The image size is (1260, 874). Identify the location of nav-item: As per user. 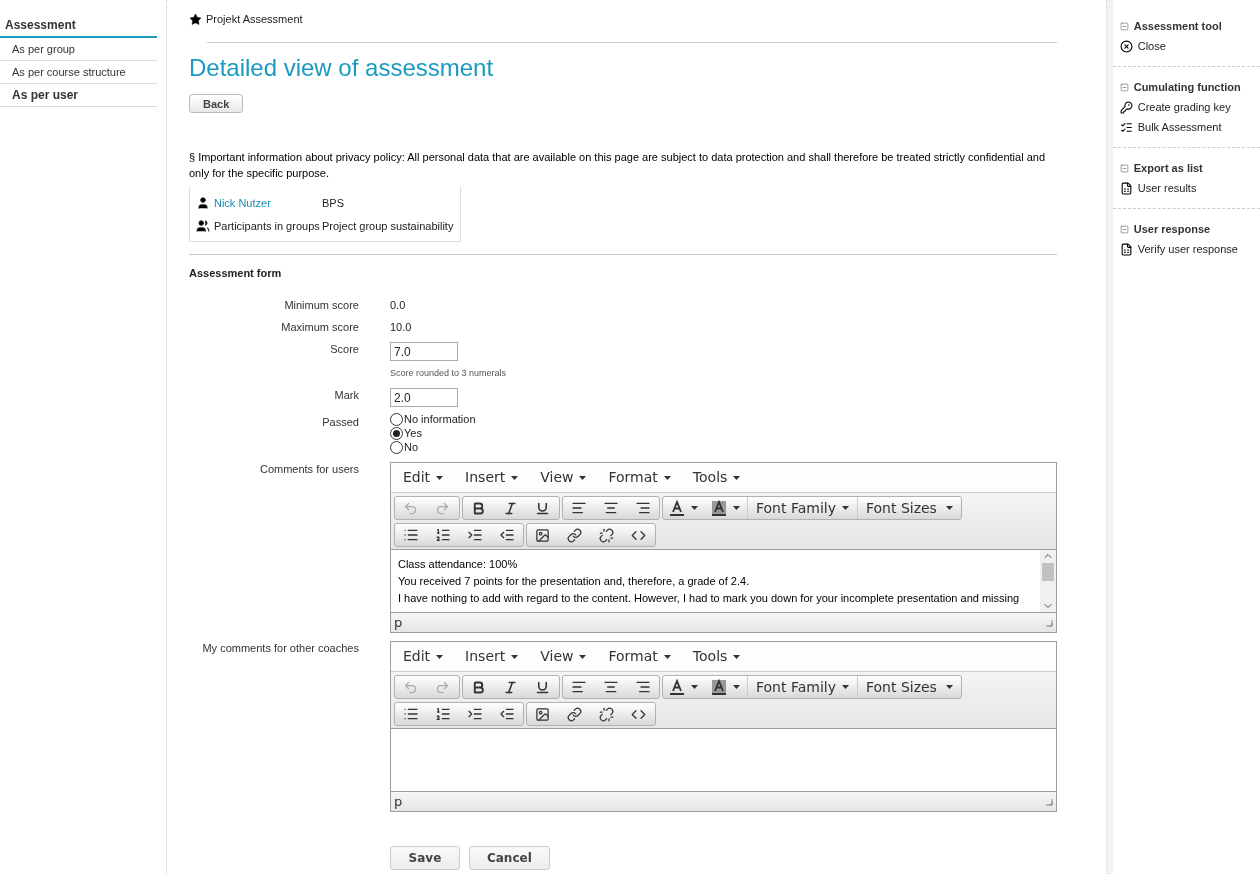
(79, 95).